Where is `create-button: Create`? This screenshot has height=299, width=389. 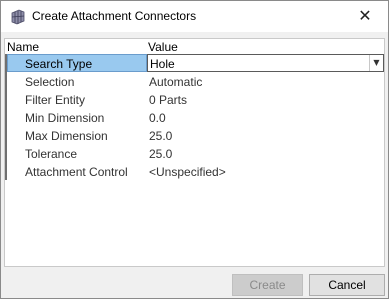 create-button: Create is located at coordinates (267, 285).